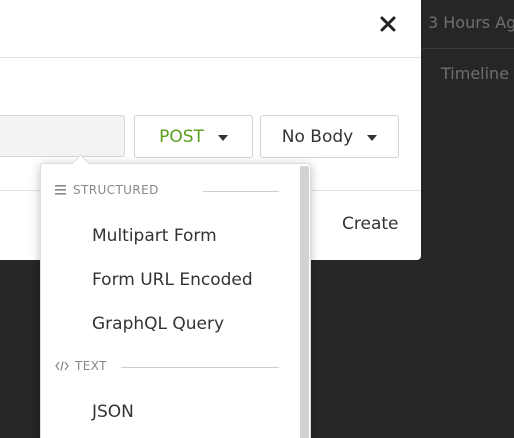 The height and width of the screenshot is (438, 514). Describe the element at coordinates (304, 302) in the screenshot. I see `menu-scrollbar` at that location.